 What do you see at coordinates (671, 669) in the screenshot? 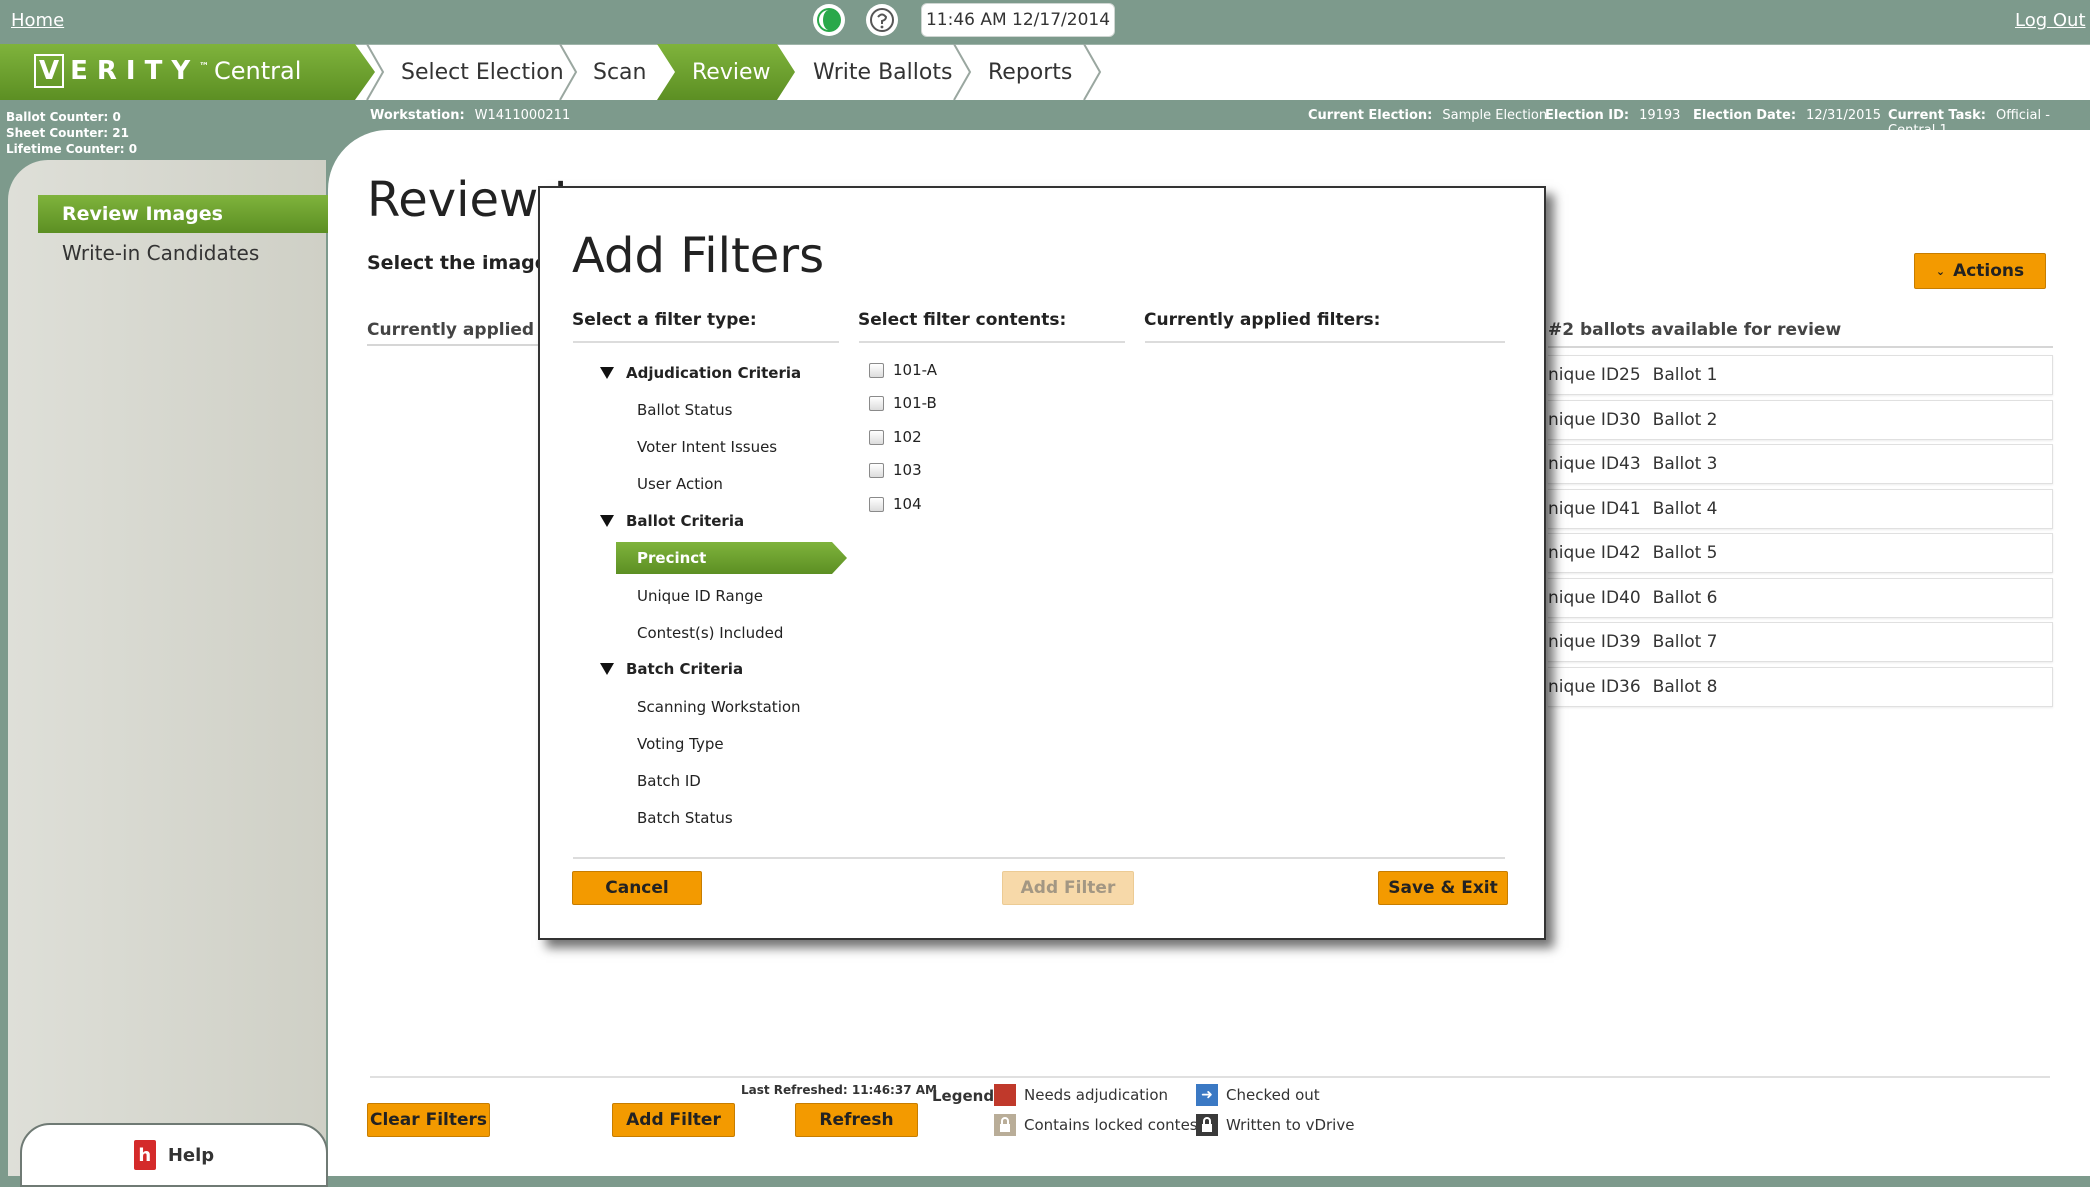
I see `tree-group-batch-criteria: Batch Criteria` at bounding box center [671, 669].